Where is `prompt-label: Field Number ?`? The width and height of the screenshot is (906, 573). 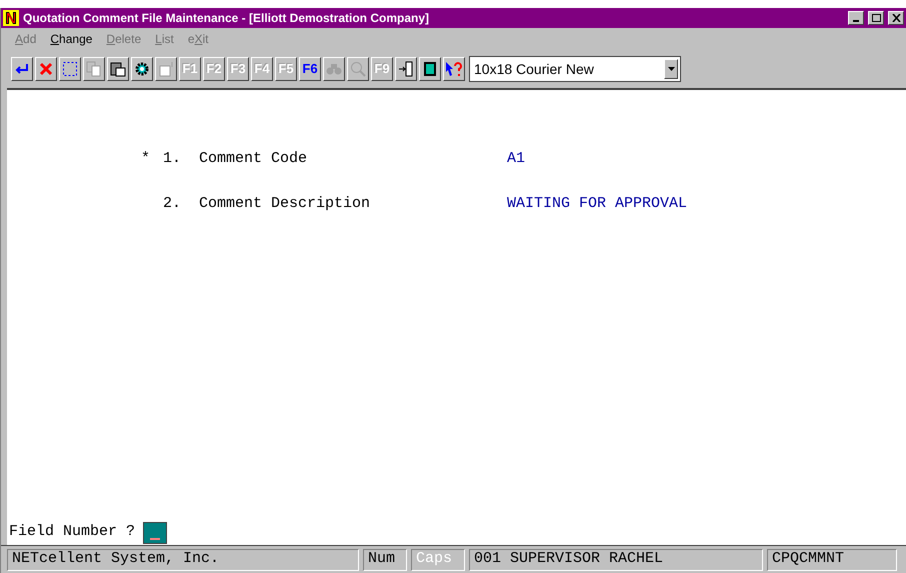
prompt-label: Field Number ? is located at coordinates (72, 532).